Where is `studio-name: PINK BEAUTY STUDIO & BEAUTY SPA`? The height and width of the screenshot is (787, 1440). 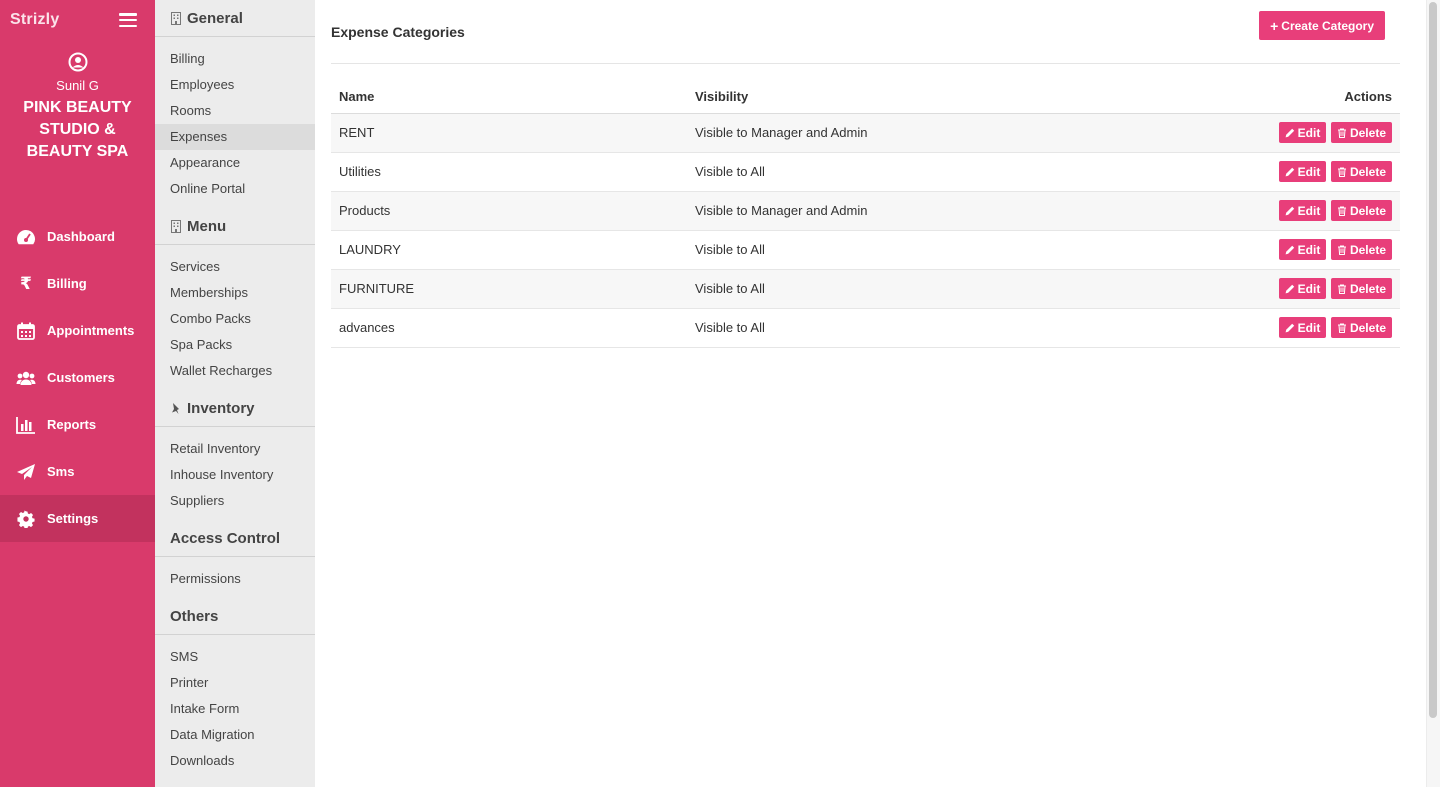 studio-name: PINK BEAUTY STUDIO & BEAUTY SPA is located at coordinates (77, 129).